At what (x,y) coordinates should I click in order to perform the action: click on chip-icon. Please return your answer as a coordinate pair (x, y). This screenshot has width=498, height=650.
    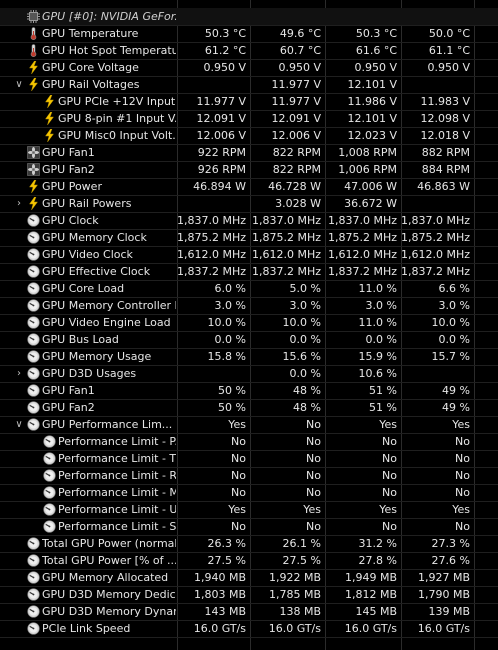
    Looking at the image, I should click on (33, 16).